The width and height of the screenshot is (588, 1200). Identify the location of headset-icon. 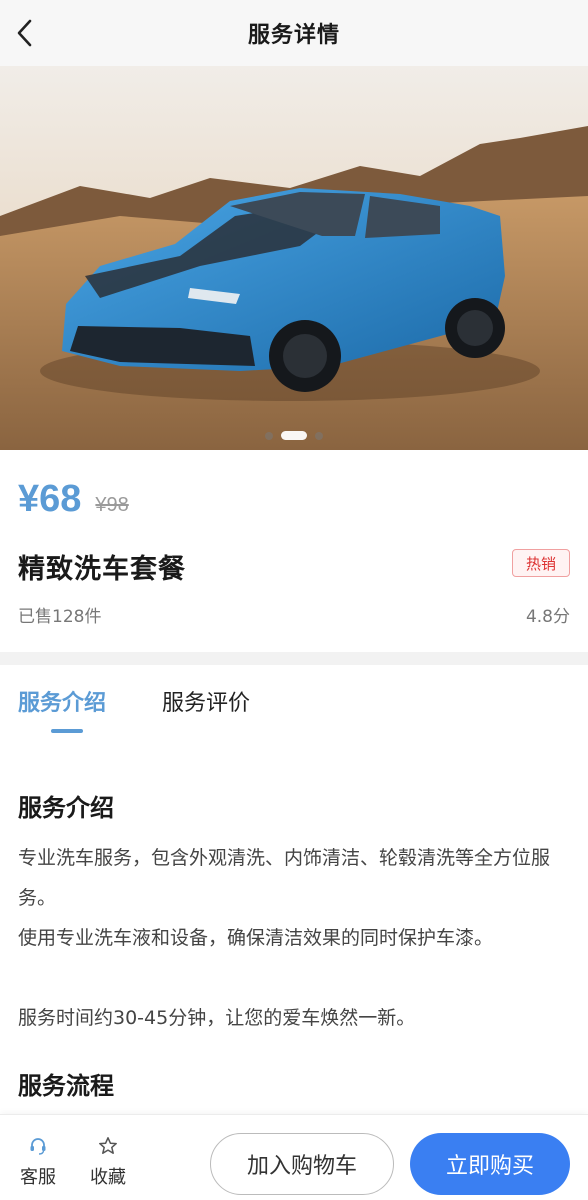
(38, 1146).